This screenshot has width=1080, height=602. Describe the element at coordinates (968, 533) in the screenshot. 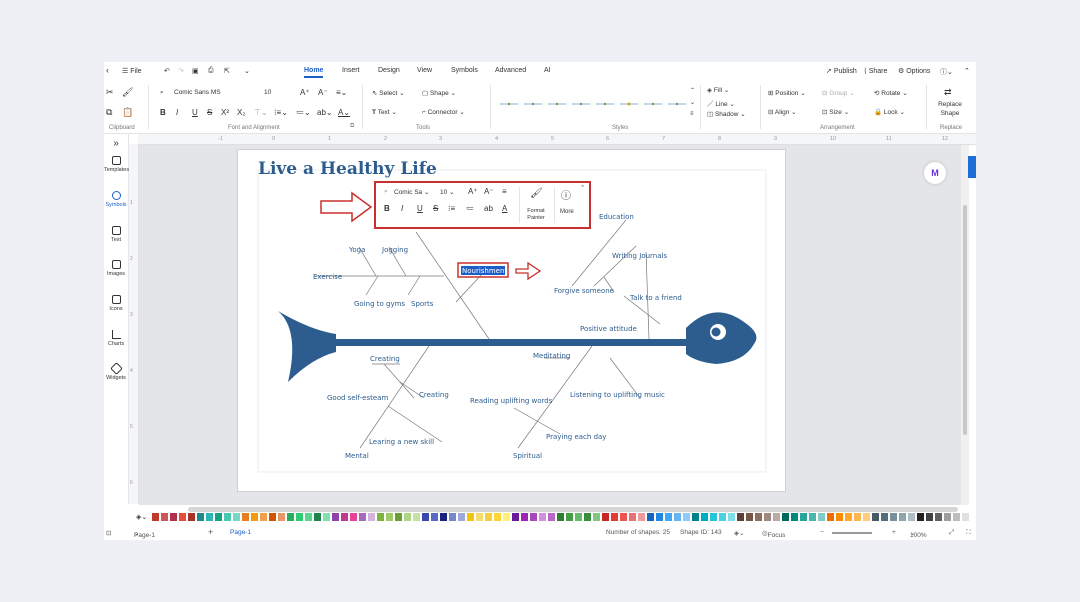

I see `fullscreen-icon: ⛶` at that location.